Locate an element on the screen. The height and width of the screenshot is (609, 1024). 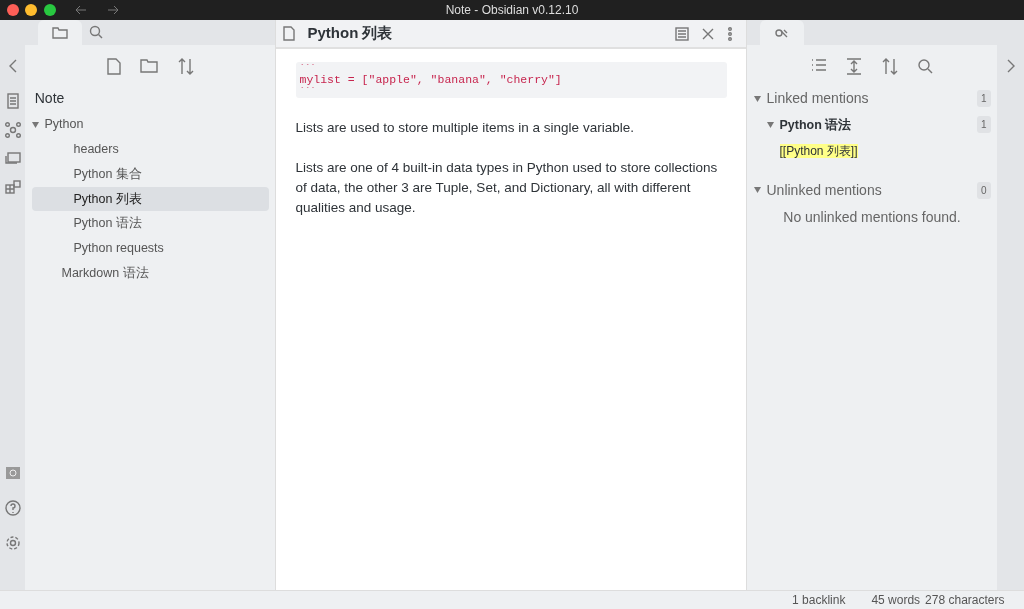
more-options-icon is located at coordinates (730, 33).